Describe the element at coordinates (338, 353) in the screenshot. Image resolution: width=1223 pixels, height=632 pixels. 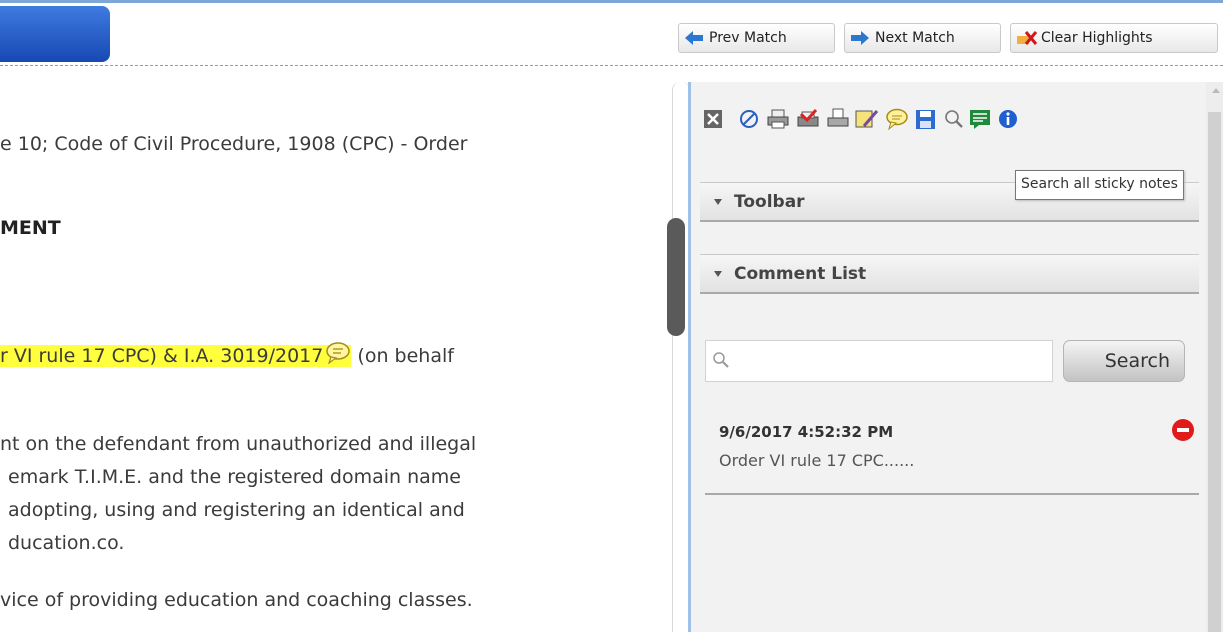
I see `sticky-note-icon` at that location.